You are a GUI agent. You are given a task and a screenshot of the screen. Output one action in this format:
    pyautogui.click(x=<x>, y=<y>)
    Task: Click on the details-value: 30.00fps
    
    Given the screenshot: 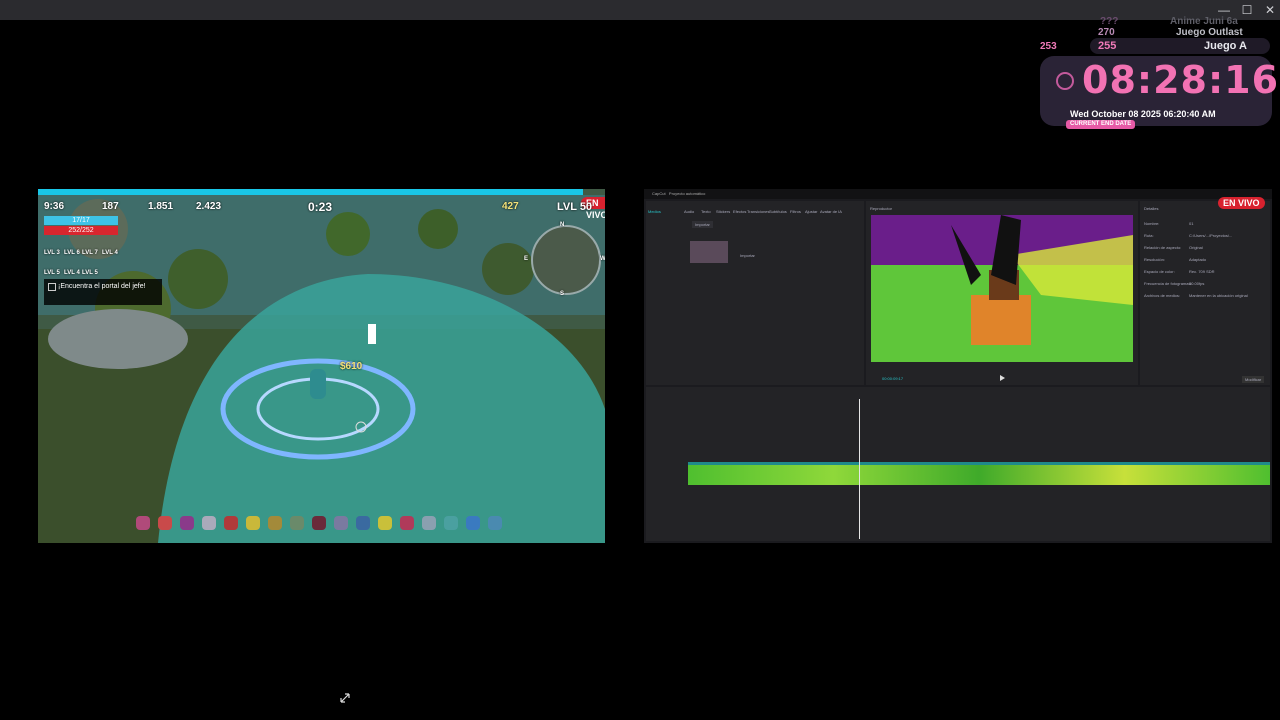 What is the action you would take?
    pyautogui.click(x=1197, y=283)
    